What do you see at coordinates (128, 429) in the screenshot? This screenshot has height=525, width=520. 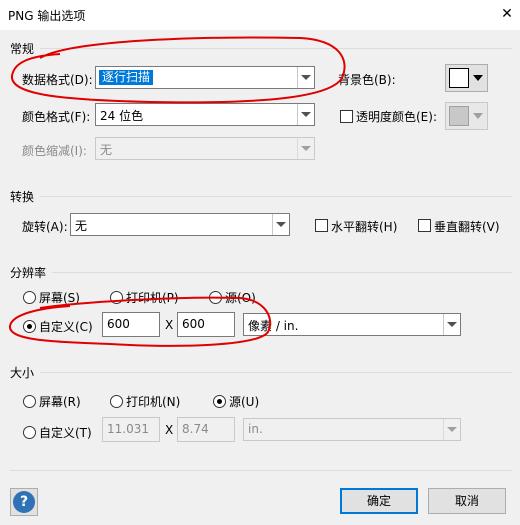 I see `size-width-value: 11.031` at bounding box center [128, 429].